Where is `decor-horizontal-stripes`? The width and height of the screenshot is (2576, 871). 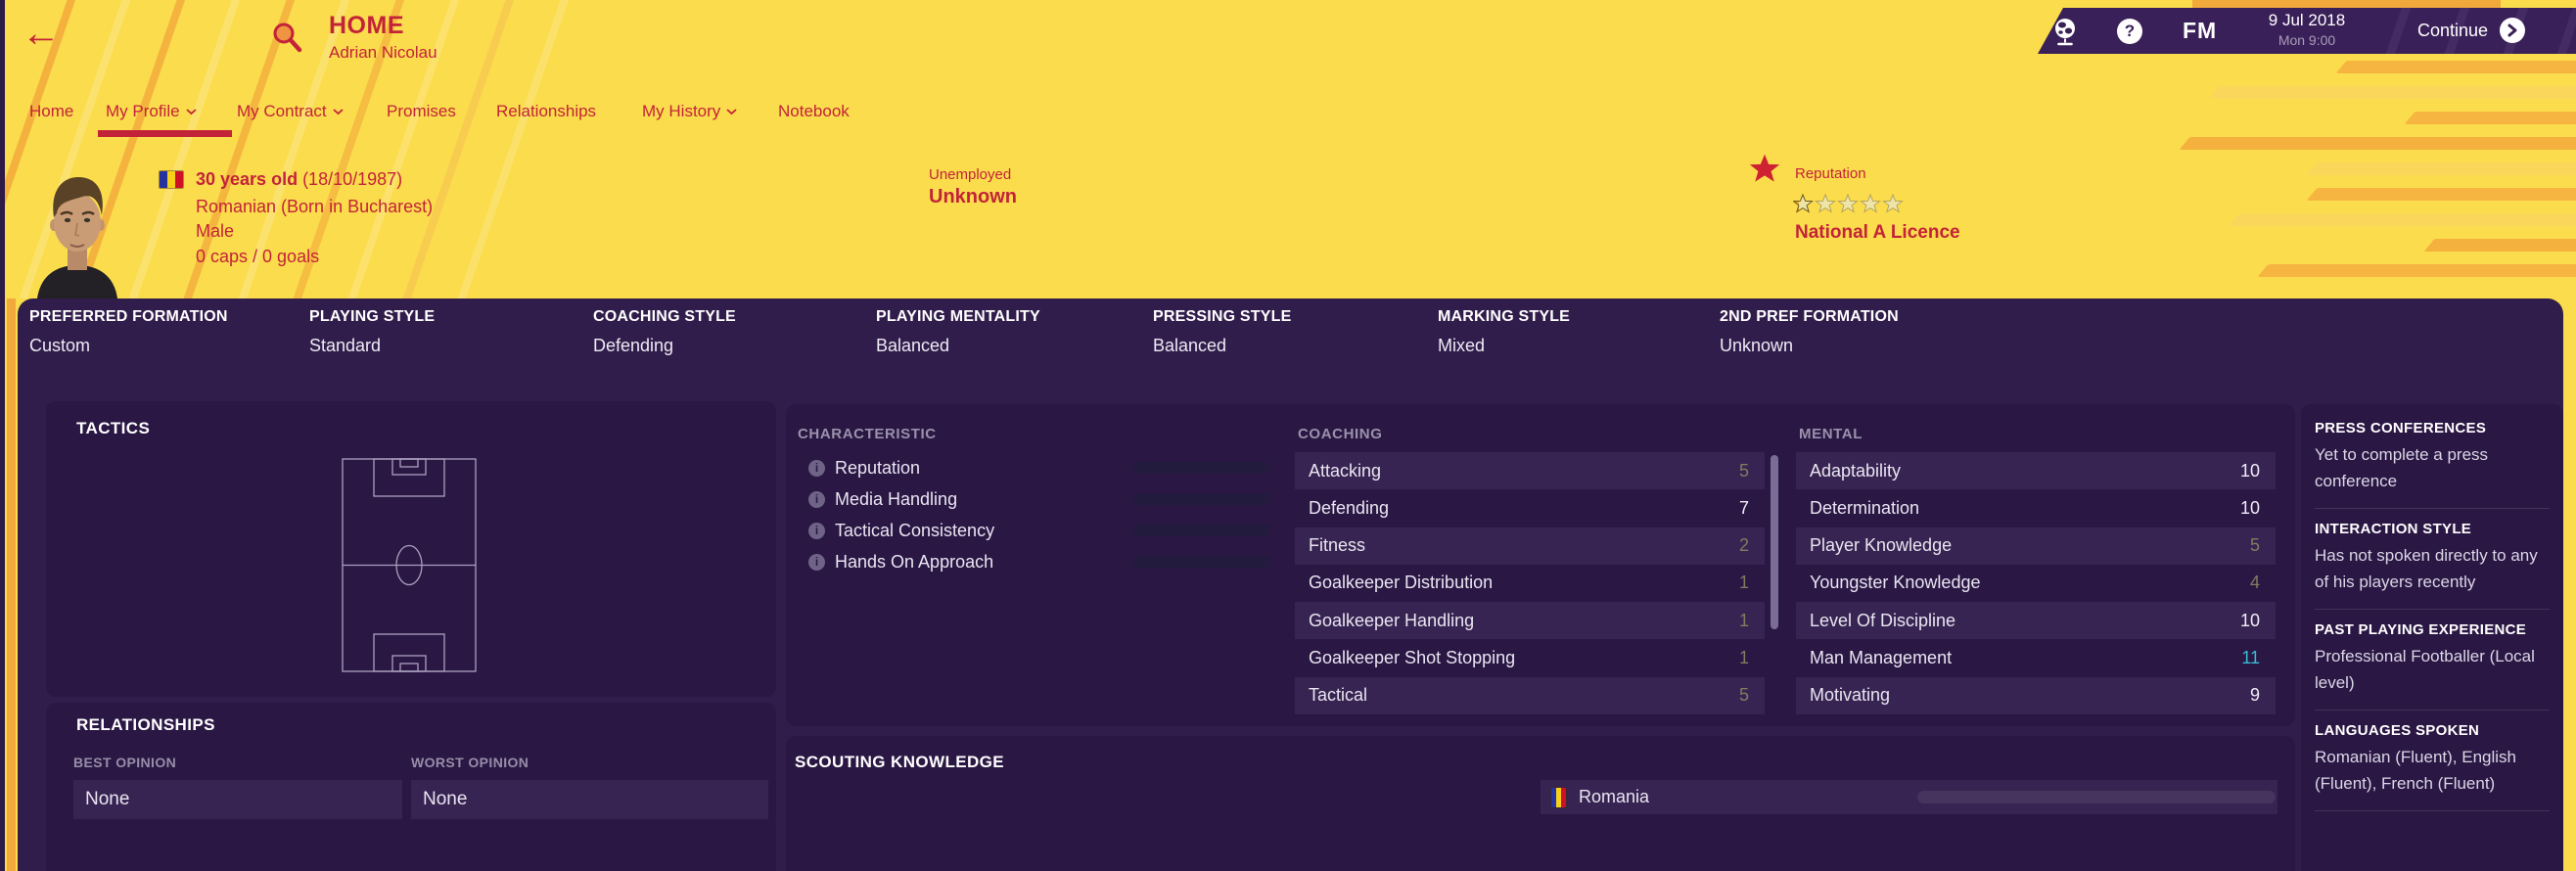 decor-horizontal-stripes is located at coordinates (2340, 179).